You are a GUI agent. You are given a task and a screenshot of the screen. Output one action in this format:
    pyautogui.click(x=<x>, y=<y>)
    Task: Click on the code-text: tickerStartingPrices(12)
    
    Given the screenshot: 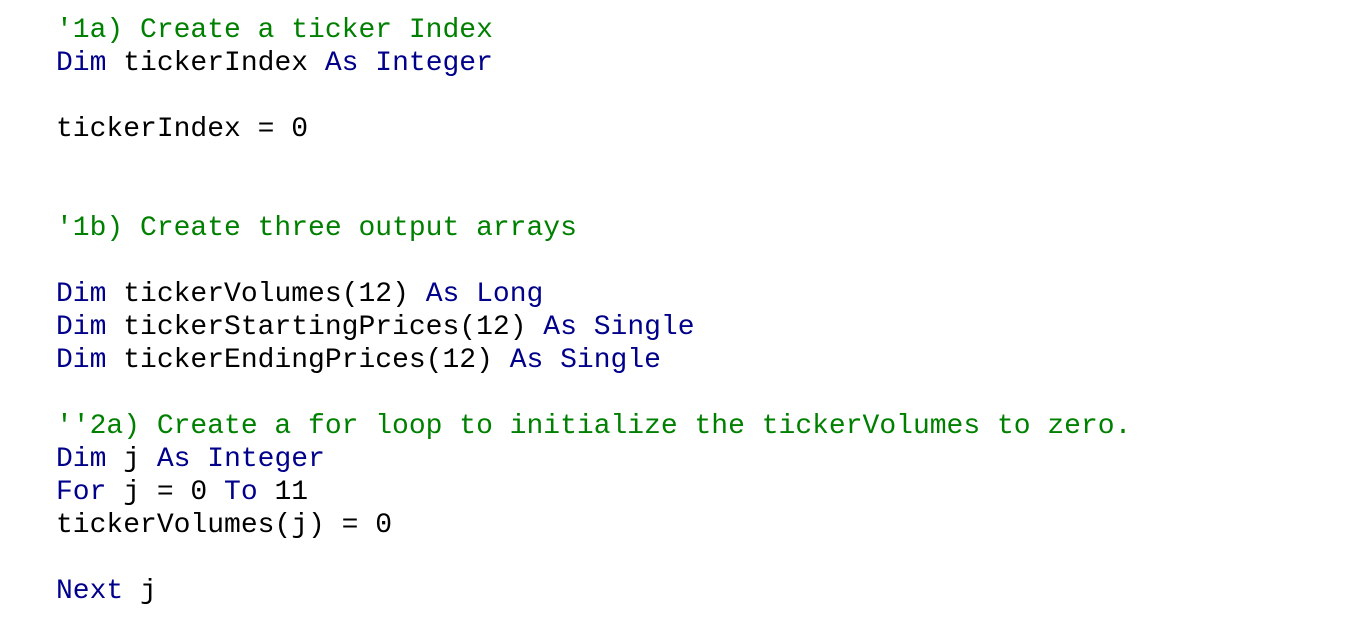 What is the action you would take?
    pyautogui.click(x=325, y=327)
    